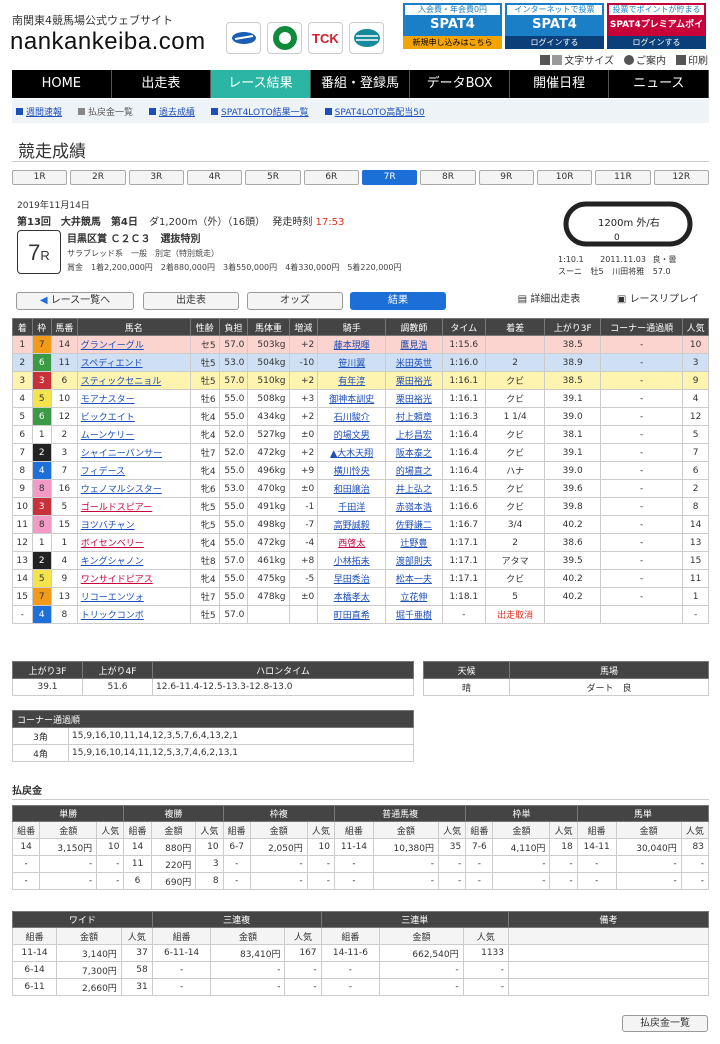 Image resolution: width=720 pixels, height=1044 pixels. I want to click on cell-horse: リコーエンツォ, so click(133, 596).